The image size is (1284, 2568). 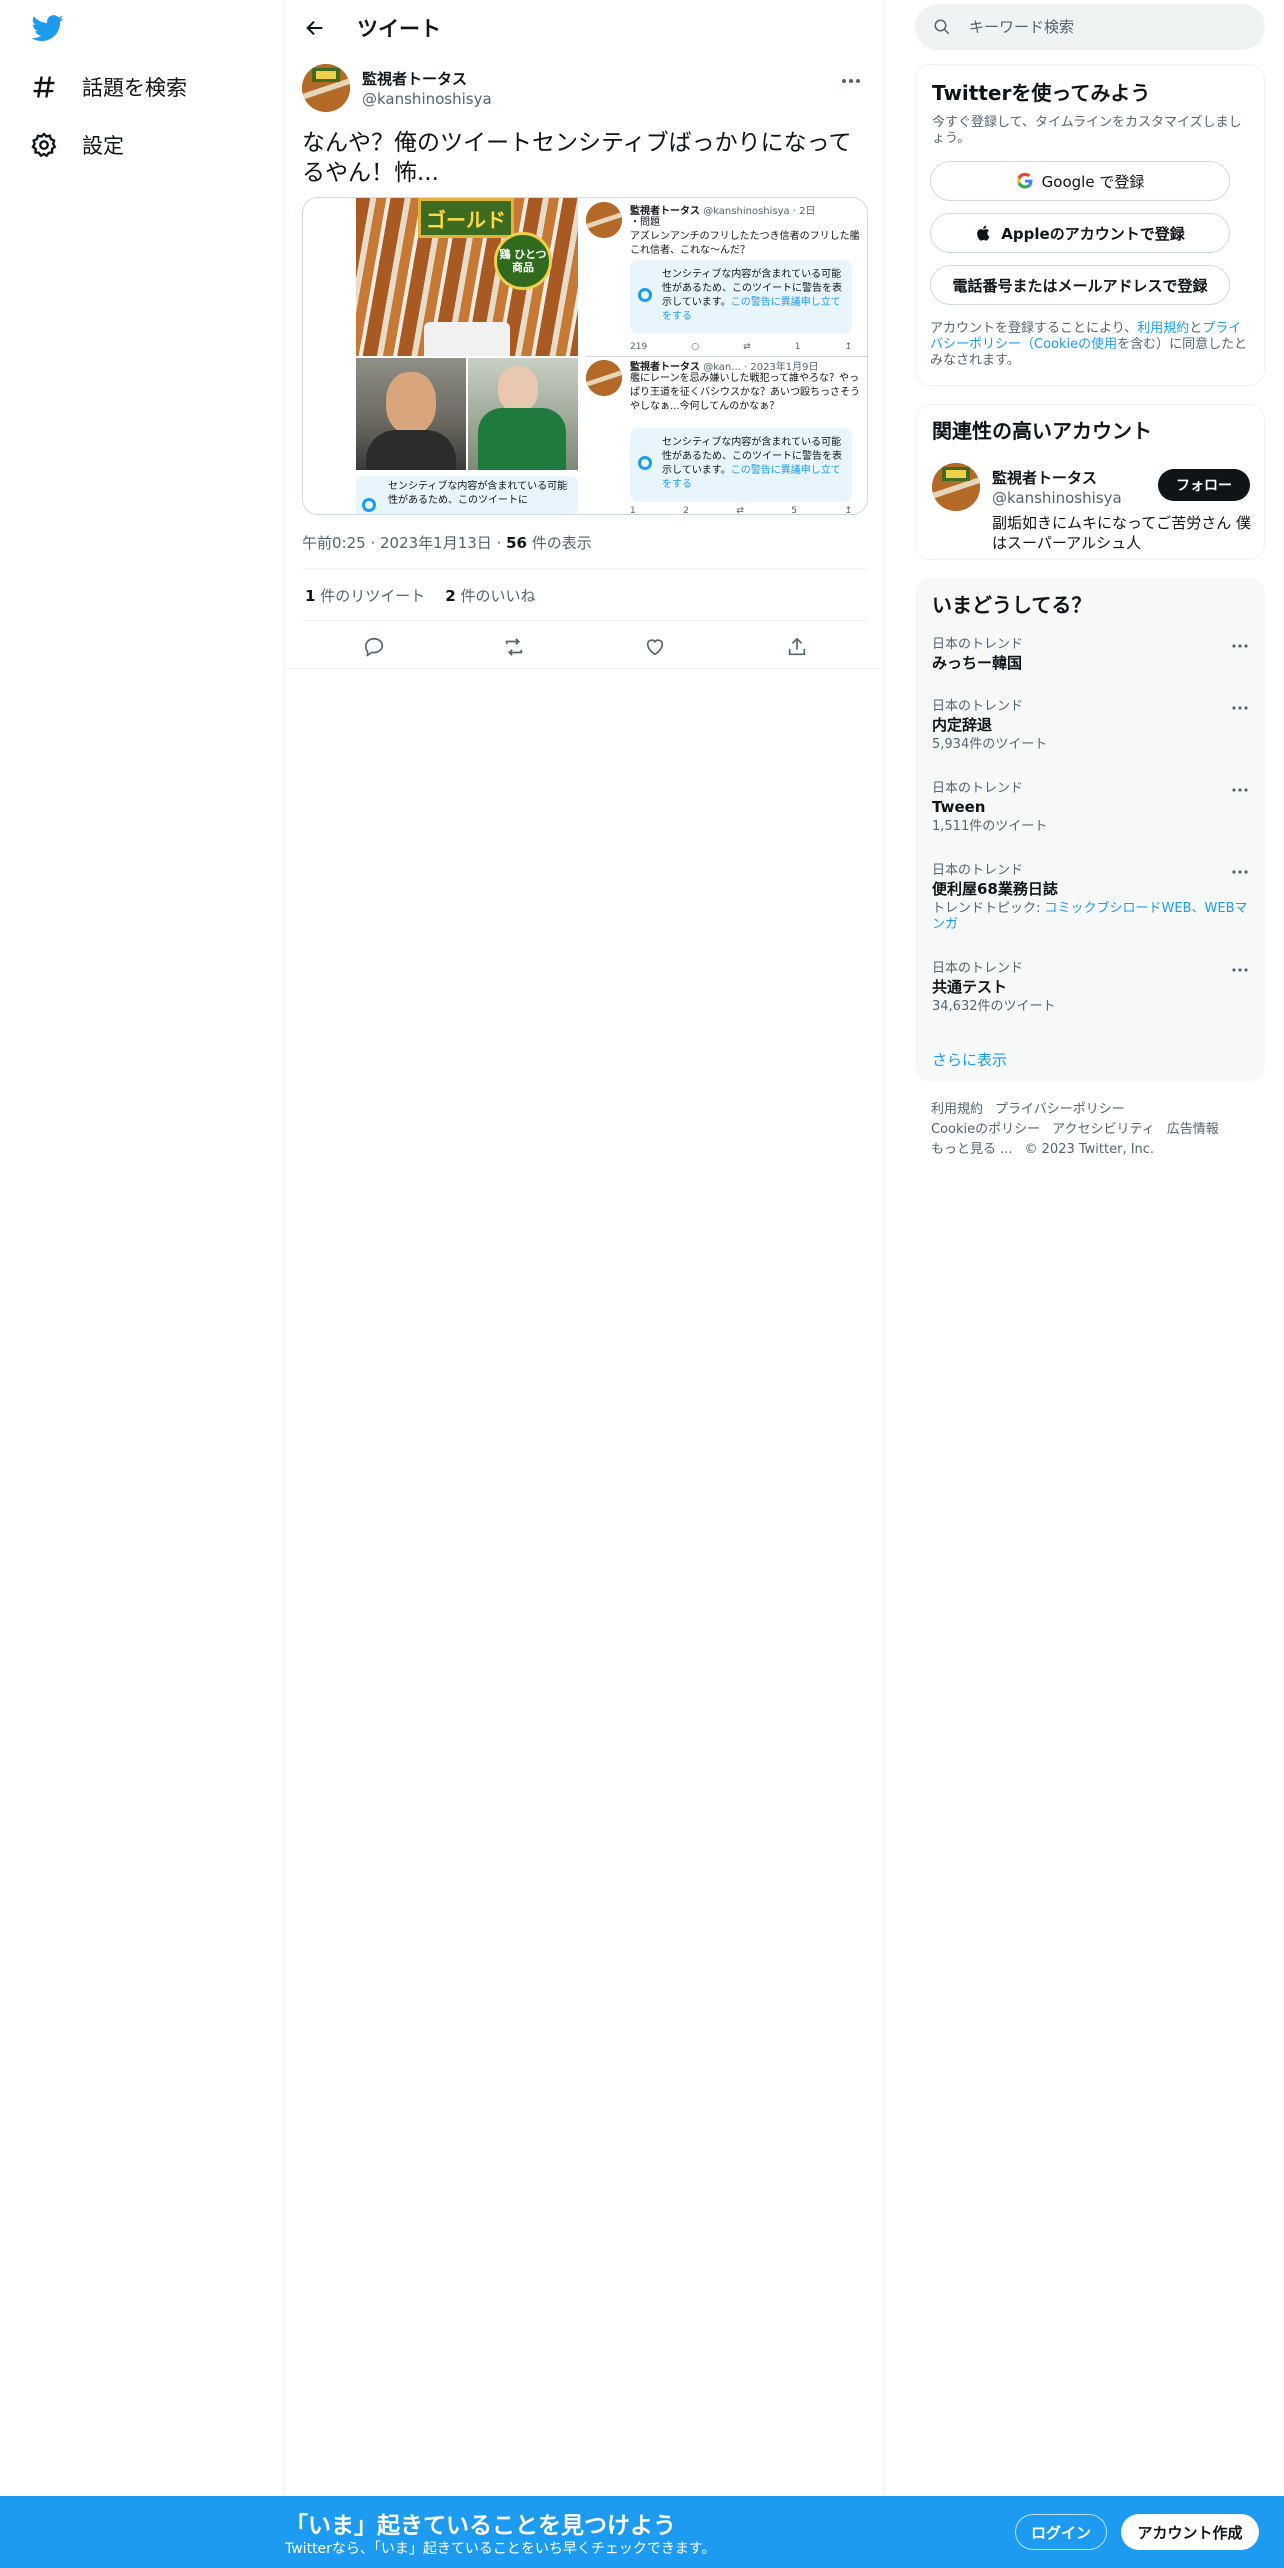 I want to click on back-button, so click(x=315, y=28).